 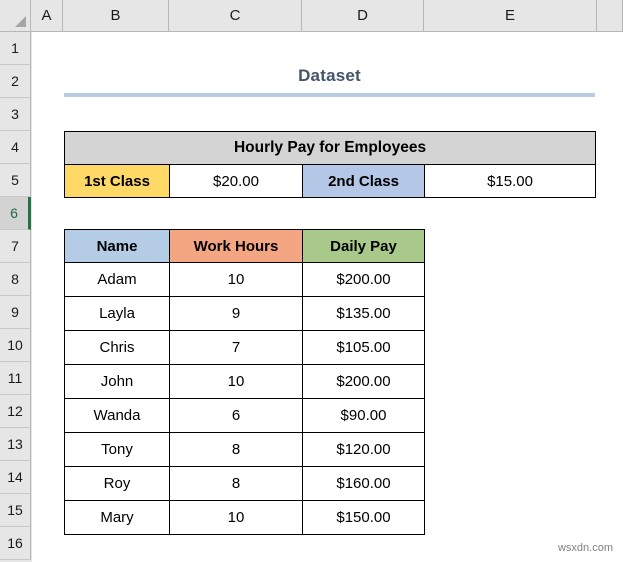 I want to click on table-row: Wanda 6 $90.00, so click(x=244, y=415).